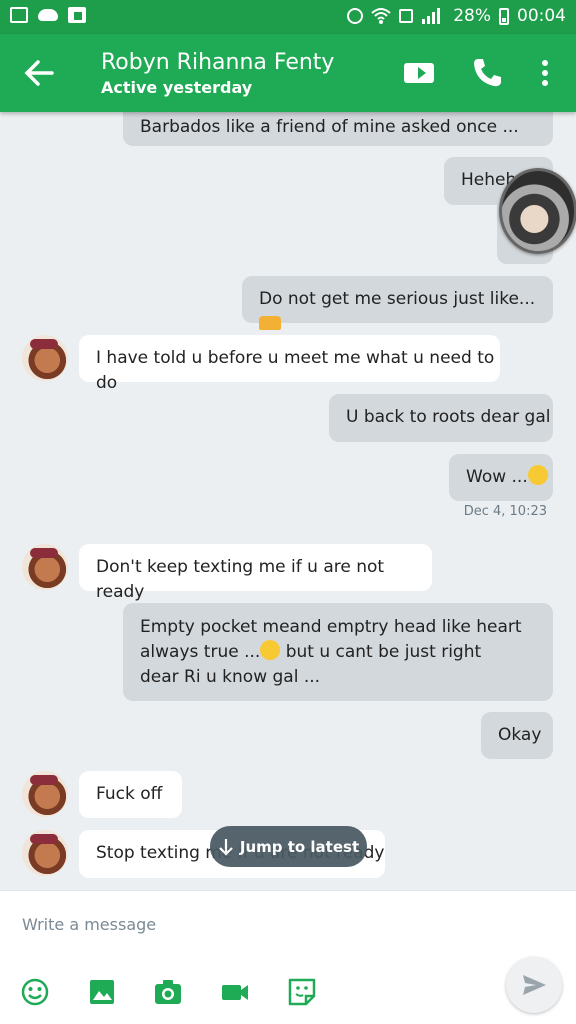 This screenshot has height=1024, width=576. I want to click on send-icon, so click(534, 985).